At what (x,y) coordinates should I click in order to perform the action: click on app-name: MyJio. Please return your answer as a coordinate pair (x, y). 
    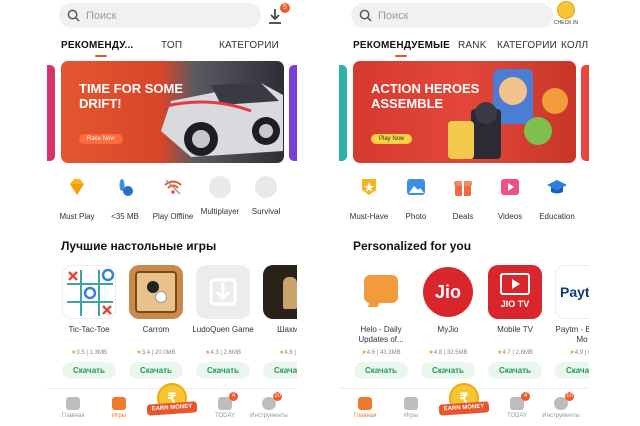
    Looking at the image, I should click on (448, 329).